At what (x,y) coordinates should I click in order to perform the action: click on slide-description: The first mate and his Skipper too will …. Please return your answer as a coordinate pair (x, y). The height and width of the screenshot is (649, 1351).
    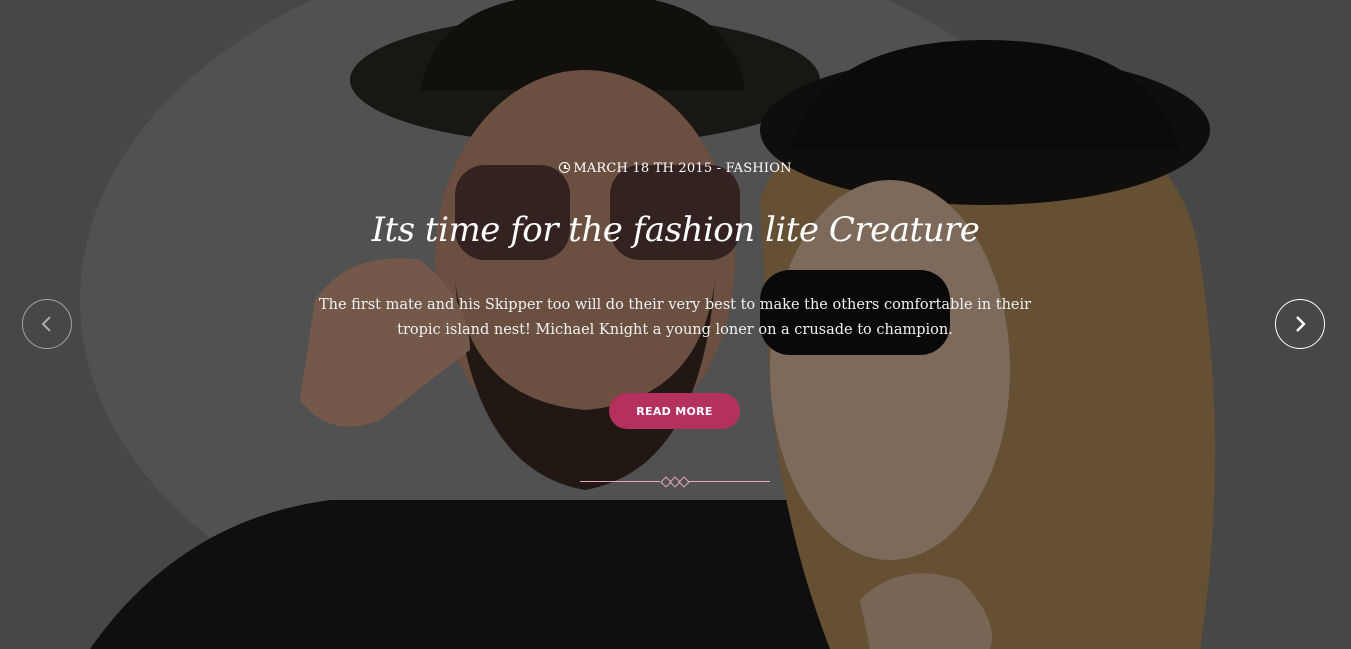
    Looking at the image, I should click on (675, 317).